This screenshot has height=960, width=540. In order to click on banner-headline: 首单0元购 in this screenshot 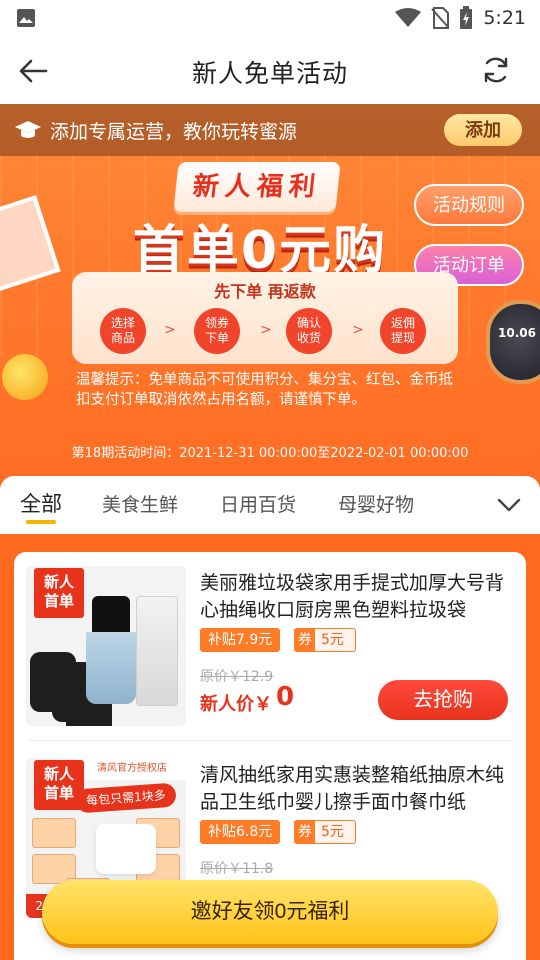, I will do `click(260, 251)`.